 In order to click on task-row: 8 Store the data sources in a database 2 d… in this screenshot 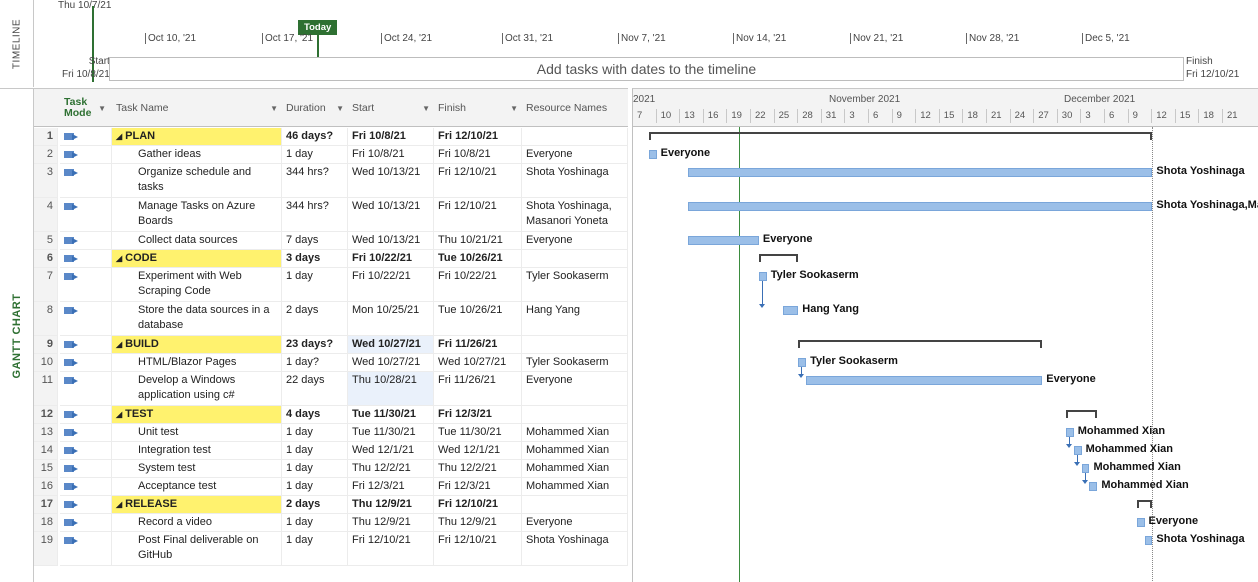, I will do `click(331, 319)`.